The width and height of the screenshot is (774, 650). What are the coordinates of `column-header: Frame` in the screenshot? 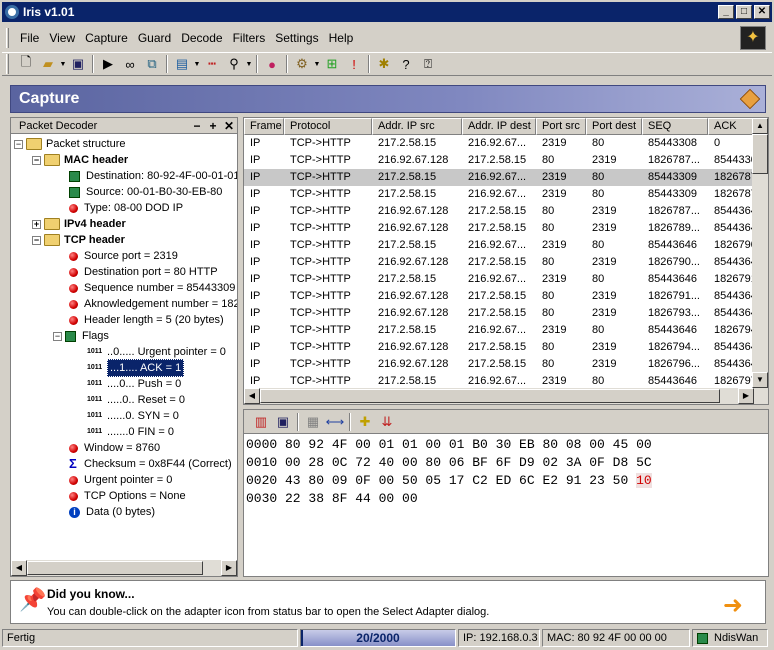 It's located at (264, 126).